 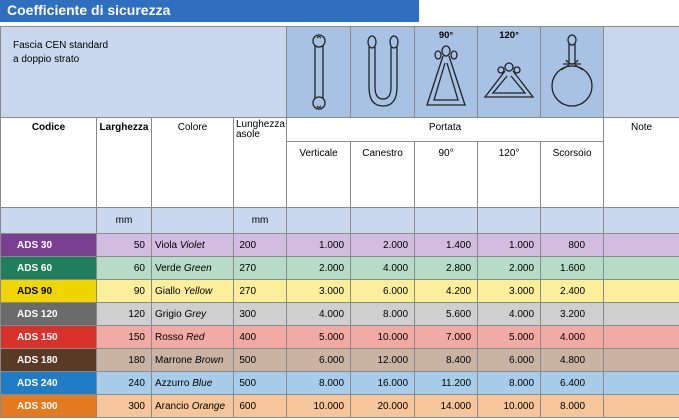 What do you see at coordinates (124, 337) in the screenshot?
I see `width-cell: 150` at bounding box center [124, 337].